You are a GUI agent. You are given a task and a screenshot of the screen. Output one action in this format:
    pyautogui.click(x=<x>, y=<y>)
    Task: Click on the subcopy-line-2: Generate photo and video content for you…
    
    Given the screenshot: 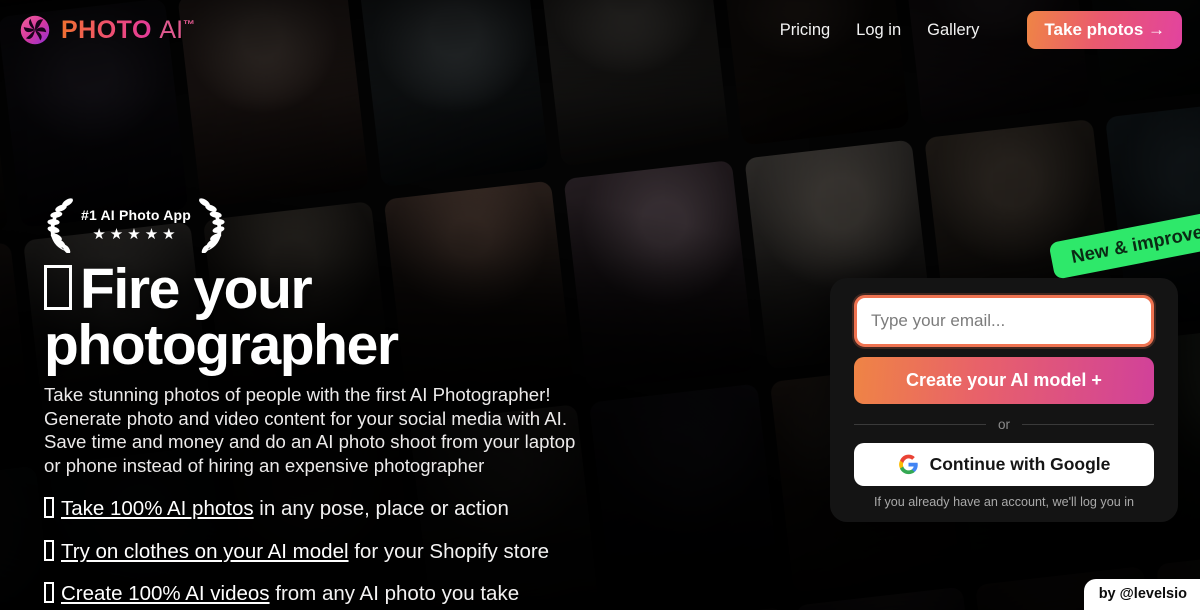 What is the action you would take?
    pyautogui.click(x=306, y=418)
    